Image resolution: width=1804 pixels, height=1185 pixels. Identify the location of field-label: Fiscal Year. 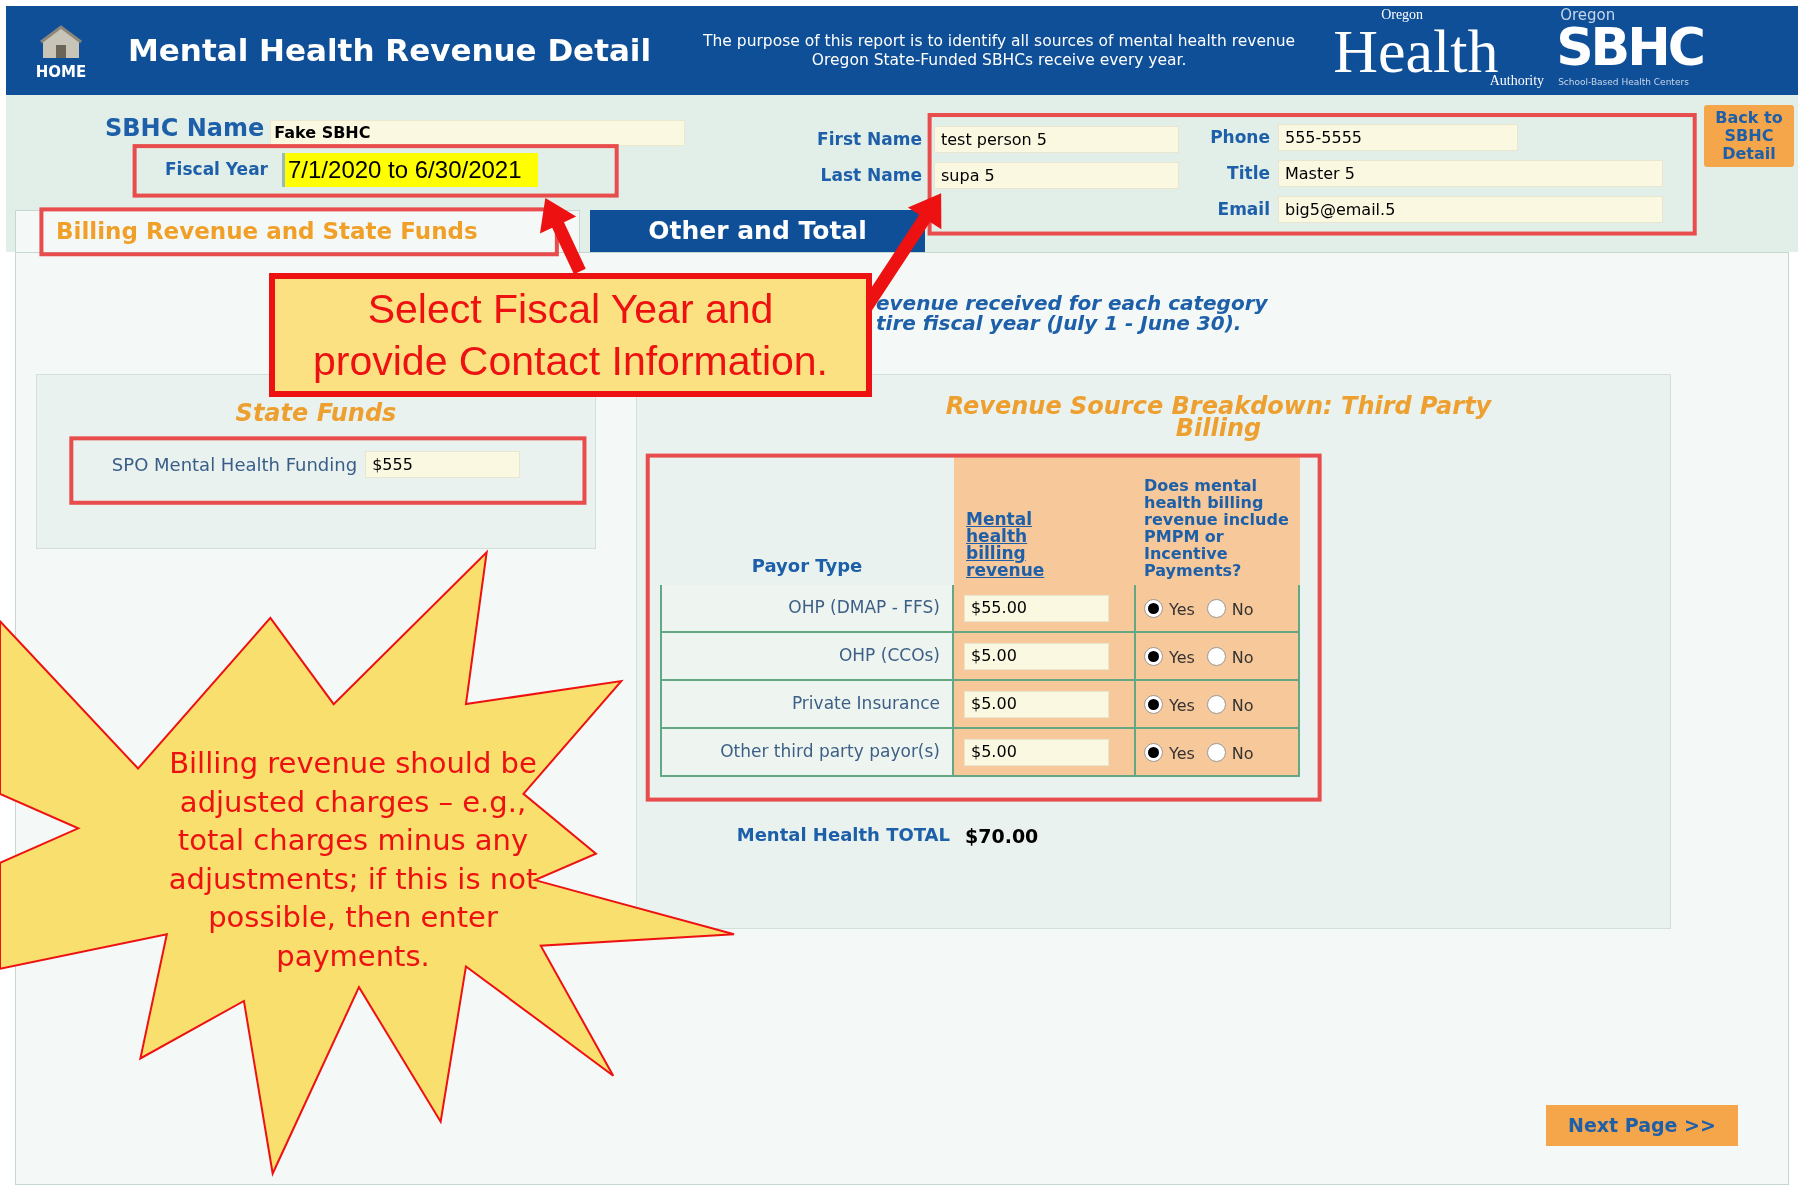
(216, 170).